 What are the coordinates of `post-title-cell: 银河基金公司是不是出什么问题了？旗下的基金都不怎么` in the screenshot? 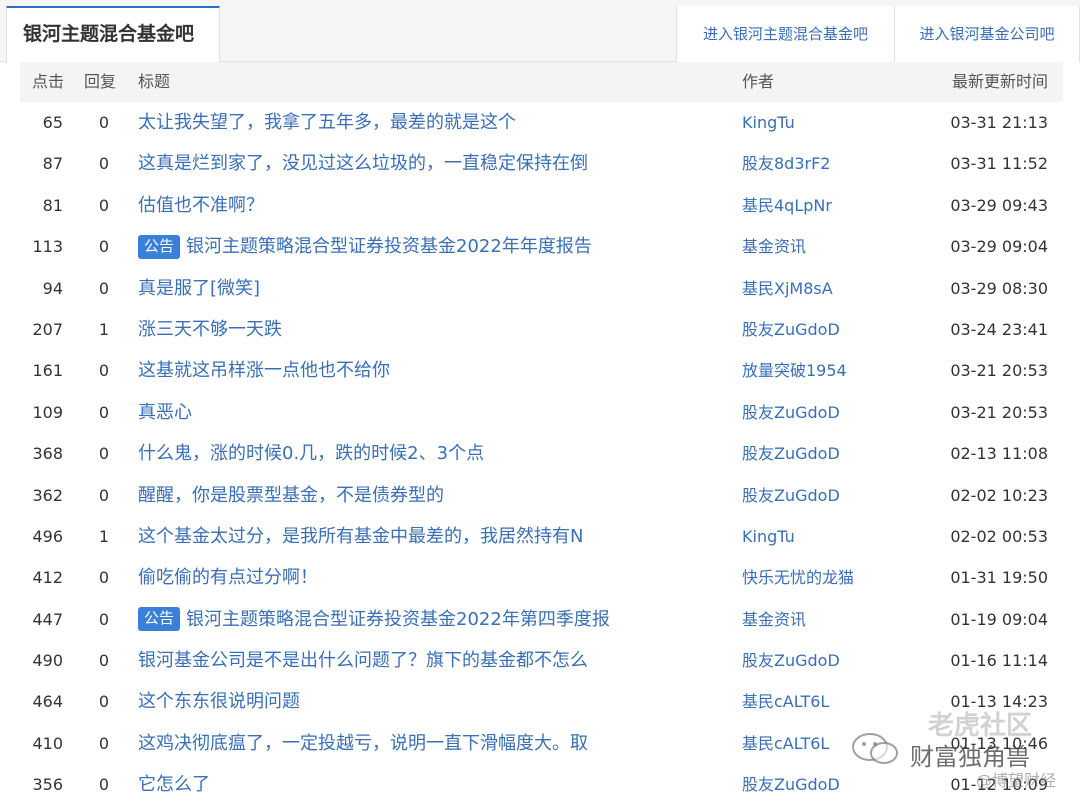 It's located at (363, 660).